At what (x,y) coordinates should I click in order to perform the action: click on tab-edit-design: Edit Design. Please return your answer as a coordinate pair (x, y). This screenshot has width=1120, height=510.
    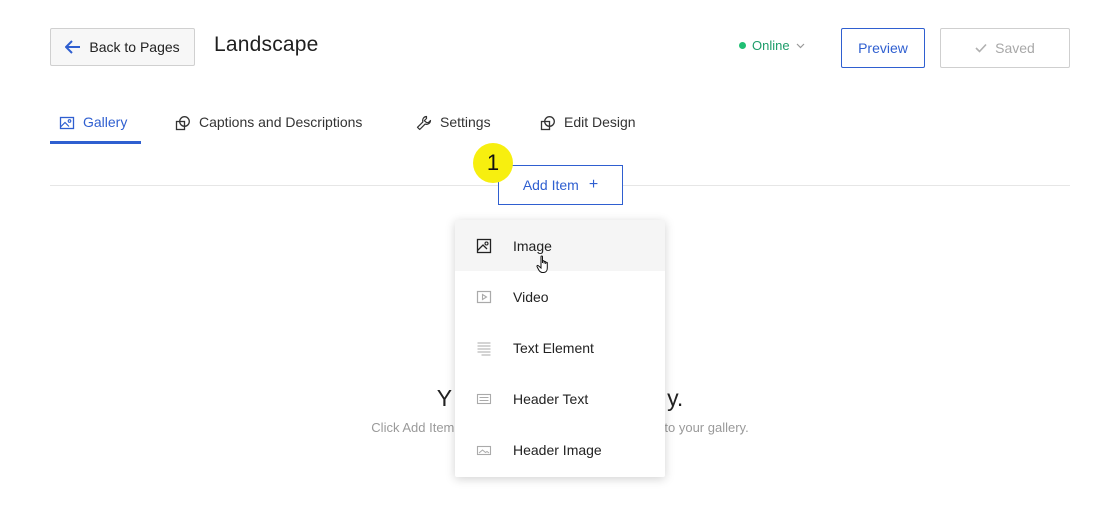
    Looking at the image, I should click on (588, 129).